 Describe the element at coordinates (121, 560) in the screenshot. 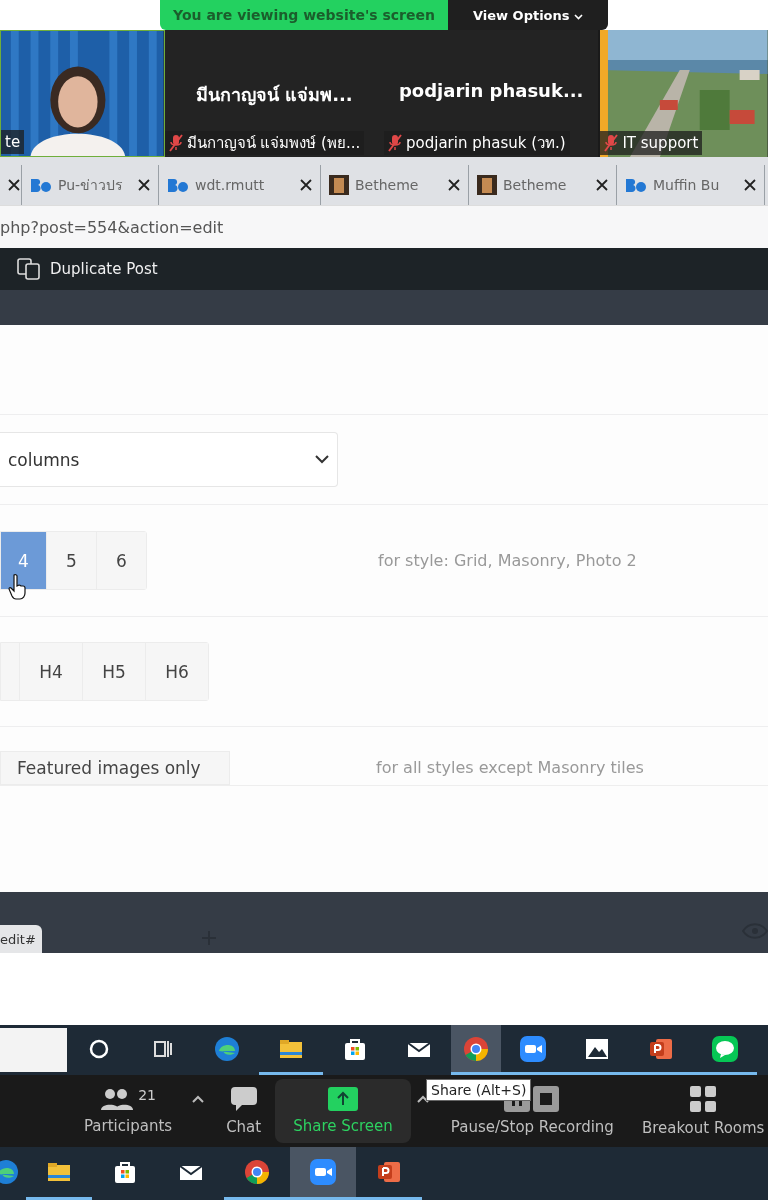

I see `column-option-button: 6` at that location.